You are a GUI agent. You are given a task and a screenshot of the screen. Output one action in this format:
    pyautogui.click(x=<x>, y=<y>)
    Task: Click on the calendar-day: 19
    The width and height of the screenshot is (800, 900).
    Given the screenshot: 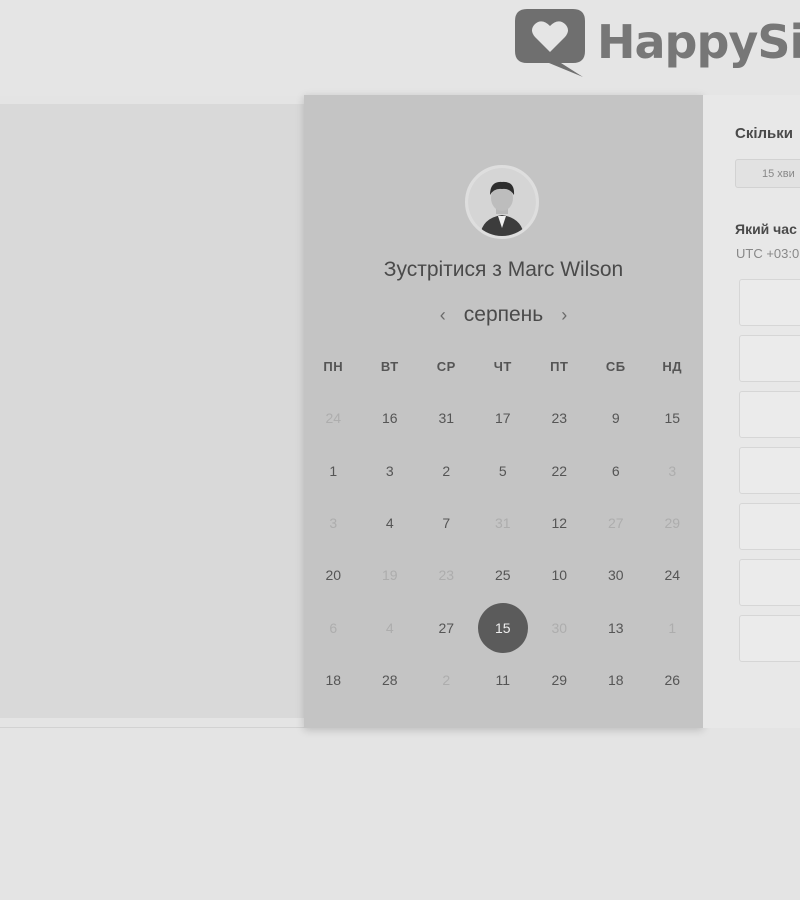 What is the action you would take?
    pyautogui.click(x=390, y=575)
    